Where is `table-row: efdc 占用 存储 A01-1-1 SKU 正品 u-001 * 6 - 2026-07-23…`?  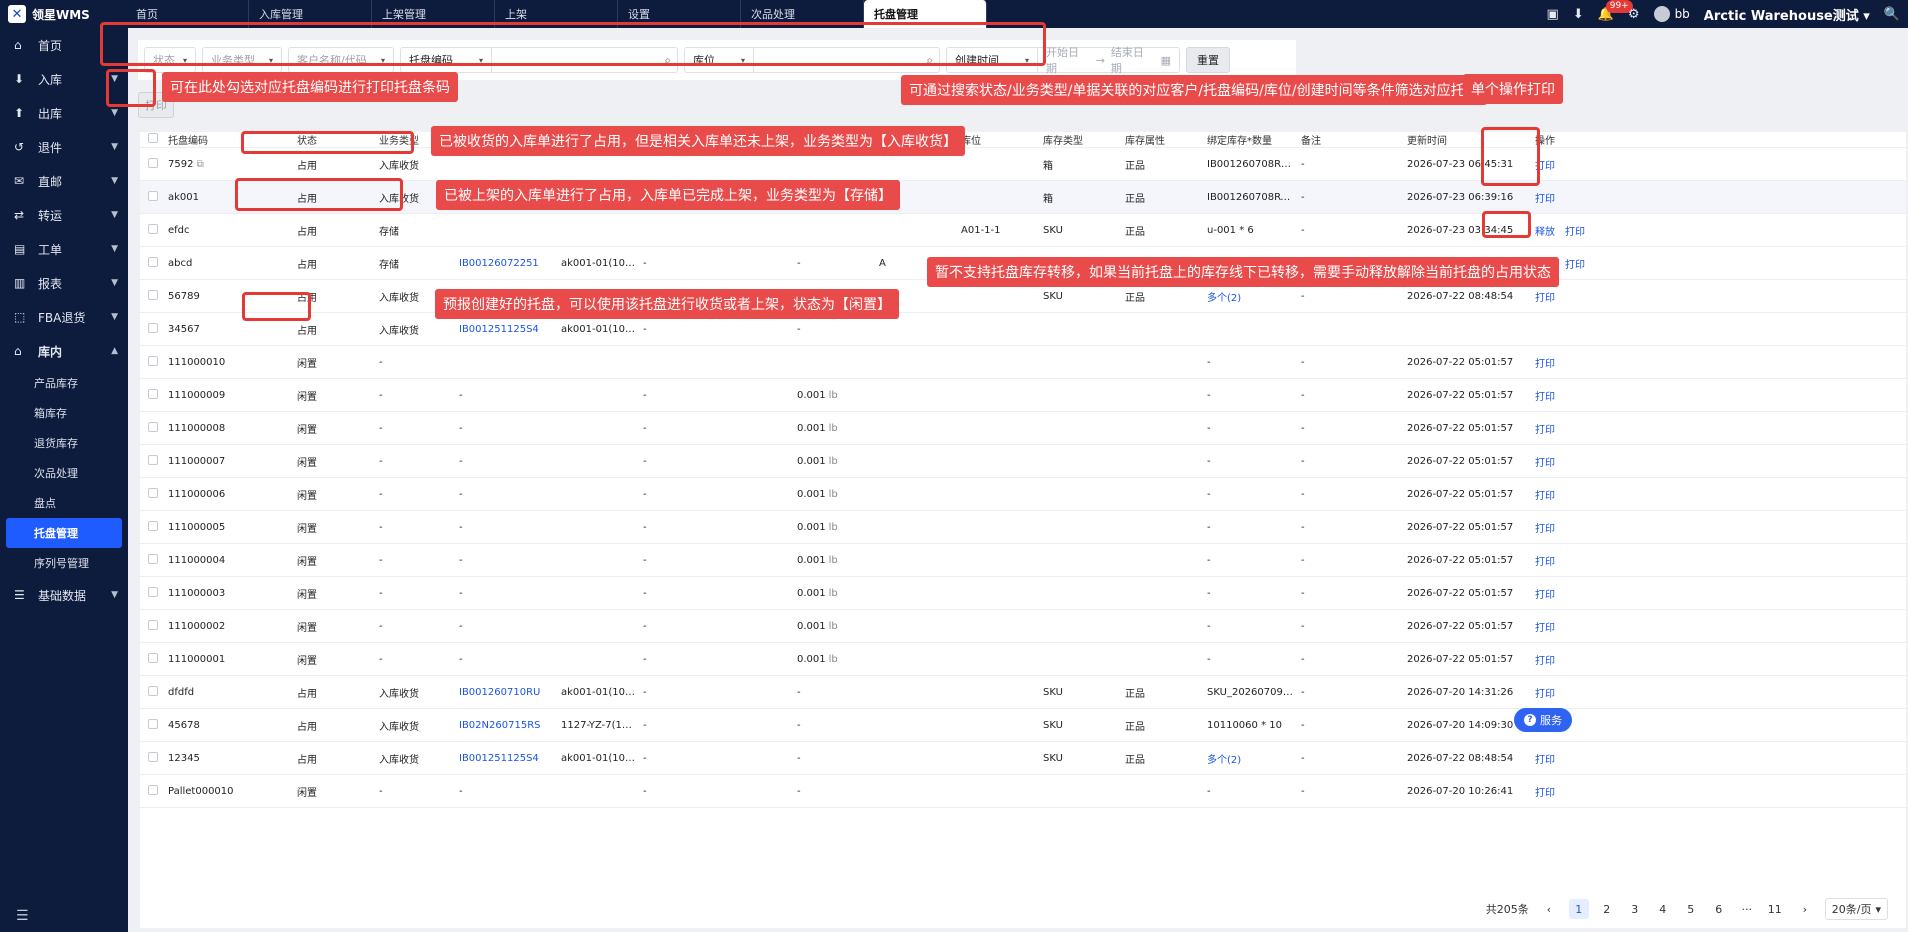
table-row: efdc 占用 存储 A01-1-1 SKU 正品 u-001 * 6 - 2026-07-23… is located at coordinates (1023, 230).